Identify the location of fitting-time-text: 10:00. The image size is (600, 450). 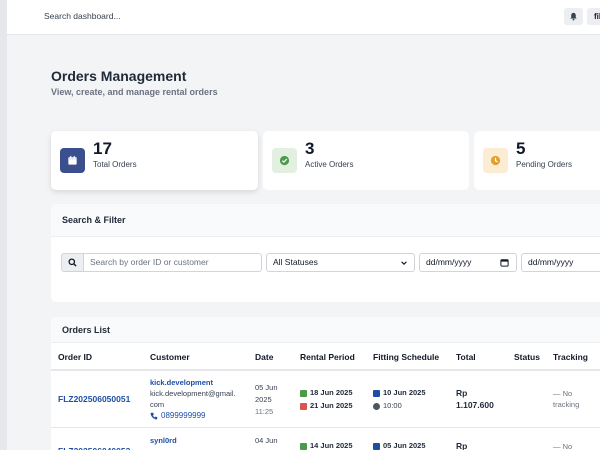
(392, 405).